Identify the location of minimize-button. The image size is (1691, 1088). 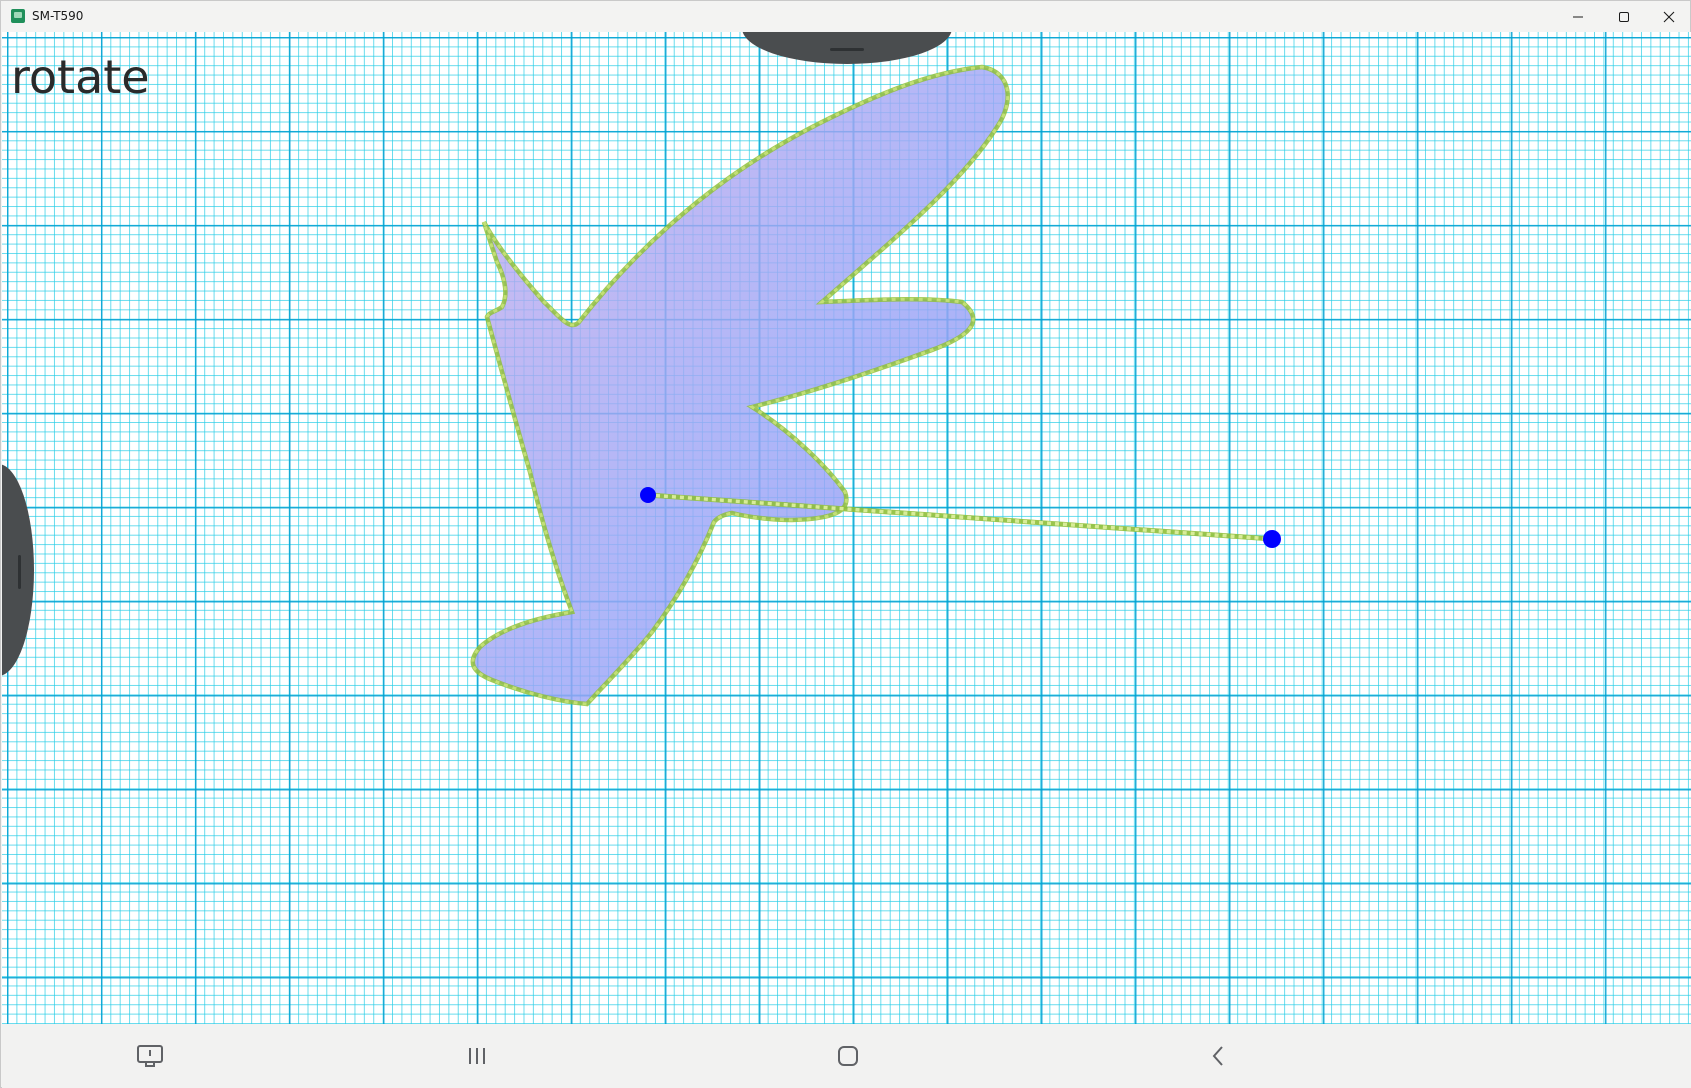
(1578, 16).